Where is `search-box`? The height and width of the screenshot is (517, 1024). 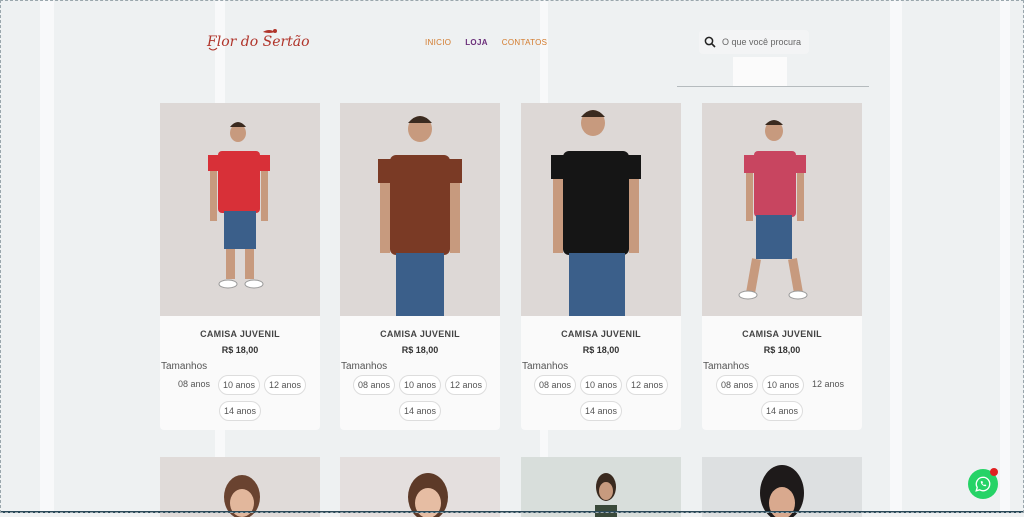 search-box is located at coordinates (754, 42).